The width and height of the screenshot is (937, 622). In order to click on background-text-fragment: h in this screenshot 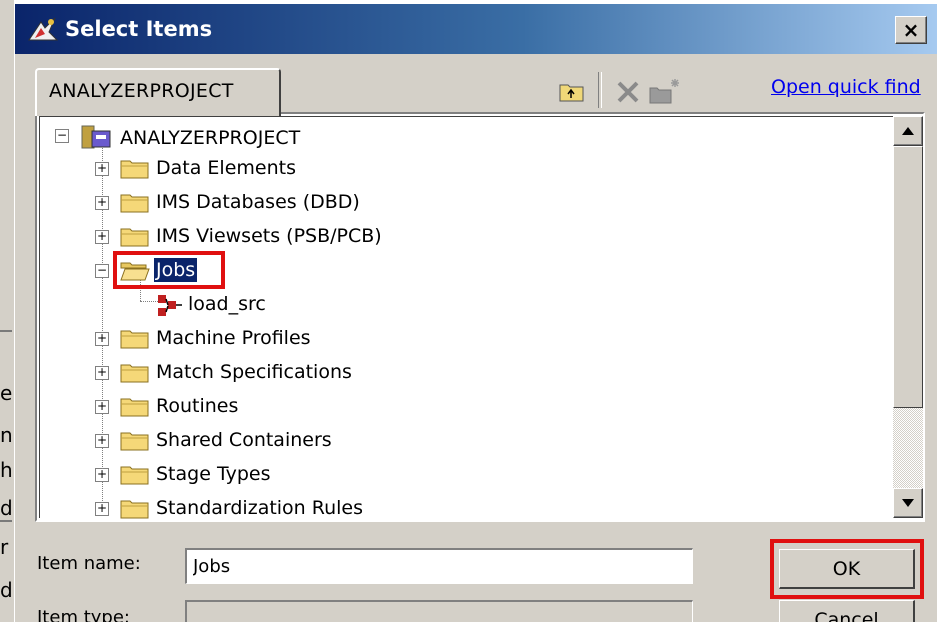, I will do `click(6, 470)`.